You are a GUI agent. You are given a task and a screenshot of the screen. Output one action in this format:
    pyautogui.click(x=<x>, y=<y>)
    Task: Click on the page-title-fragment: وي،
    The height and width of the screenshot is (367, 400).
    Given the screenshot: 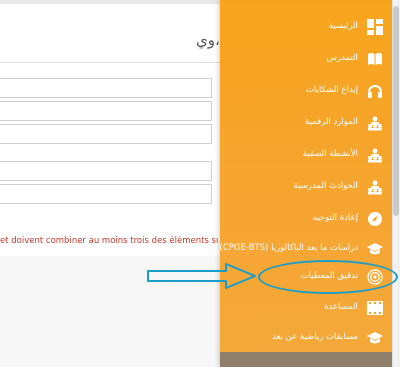 What is the action you would take?
    pyautogui.click(x=208, y=40)
    